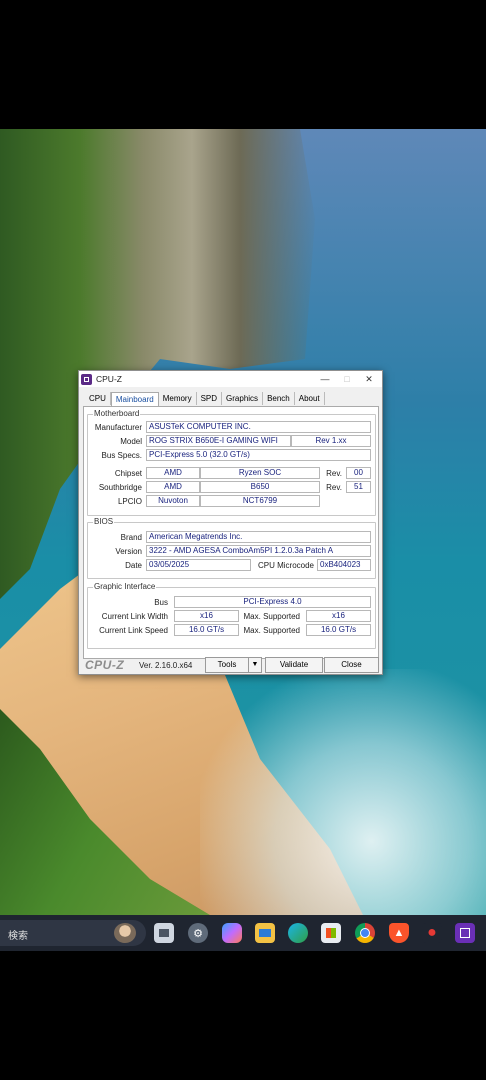 This screenshot has width=486, height=1080. What do you see at coordinates (173, 501) in the screenshot?
I see `lpcio-vendor-value: Nuvoton` at bounding box center [173, 501].